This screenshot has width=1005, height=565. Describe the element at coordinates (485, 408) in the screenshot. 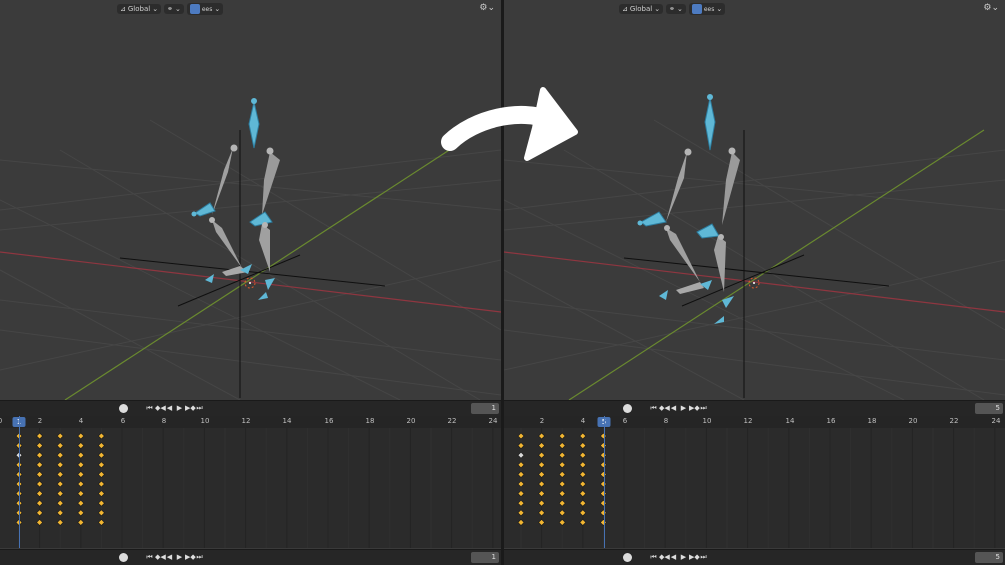

I see `current-frame-field: 1` at that location.